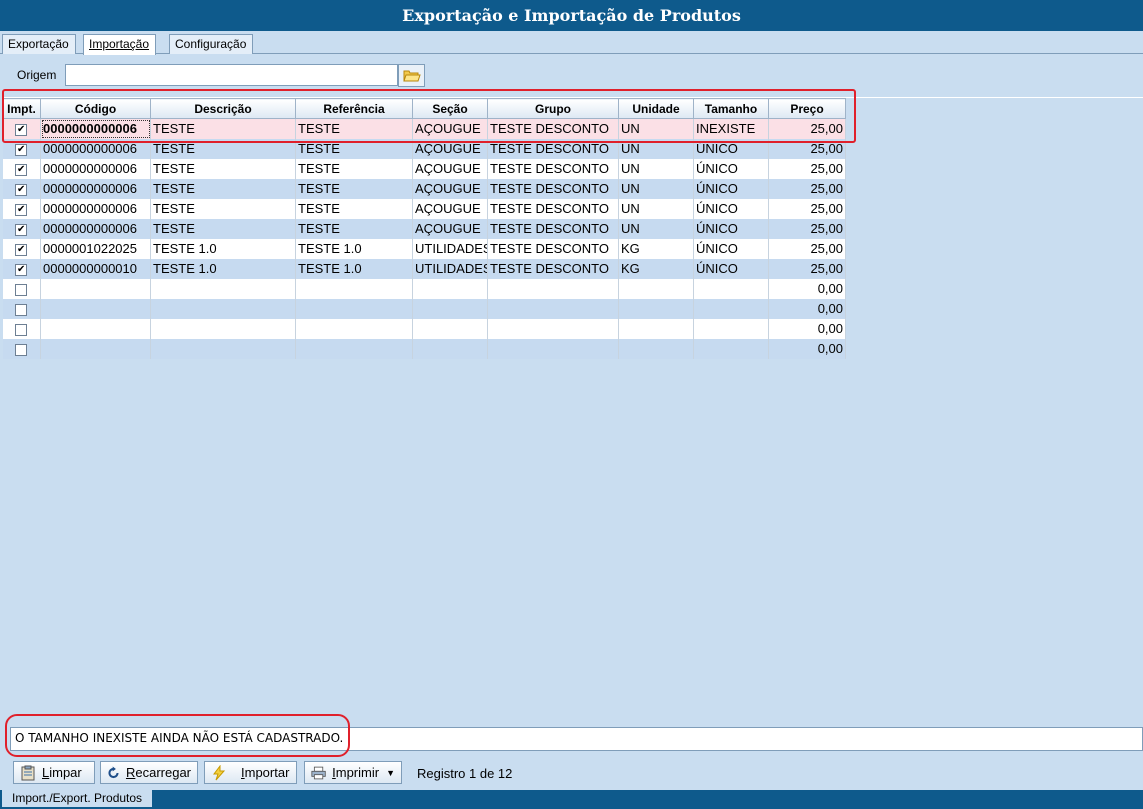  Describe the element at coordinates (95, 268) in the screenshot. I see `cell-codigo: 0000000000010` at that location.